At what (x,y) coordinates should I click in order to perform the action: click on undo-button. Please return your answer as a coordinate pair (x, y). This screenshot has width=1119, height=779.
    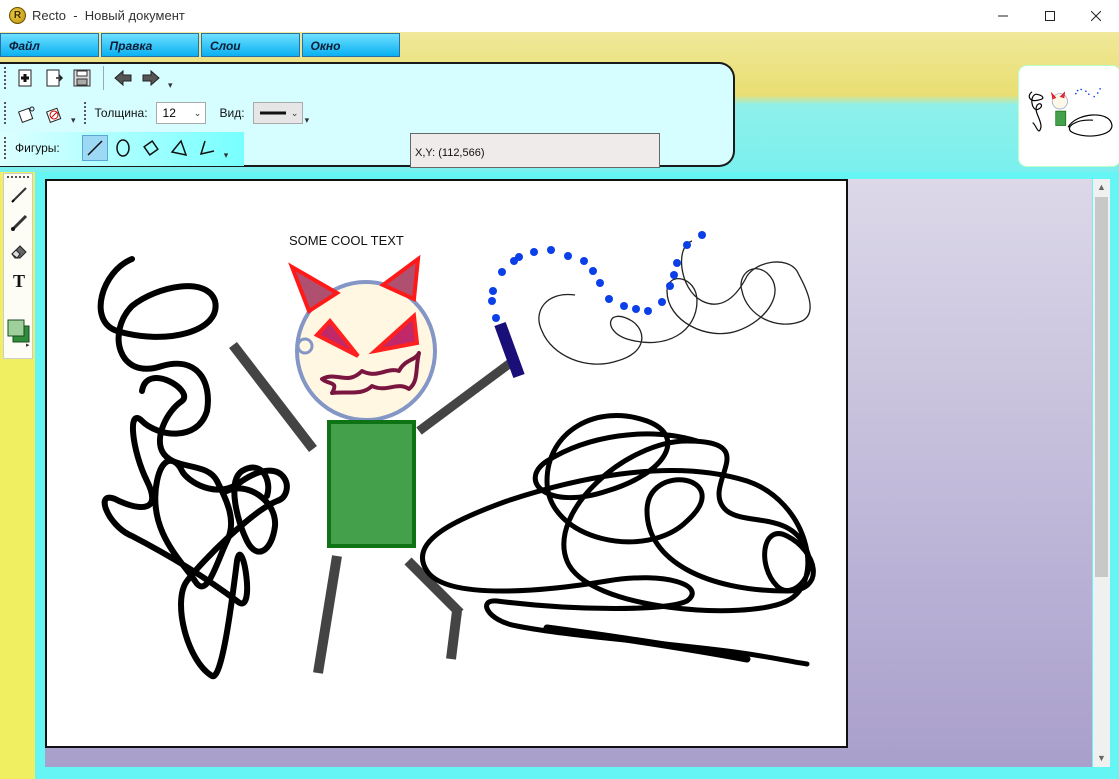
    Looking at the image, I should click on (123, 78).